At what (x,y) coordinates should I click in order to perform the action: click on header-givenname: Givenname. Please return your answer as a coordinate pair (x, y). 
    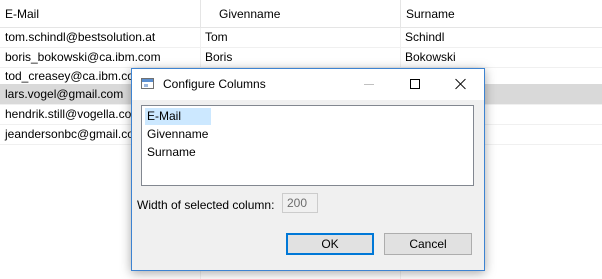
    Looking at the image, I should click on (301, 13).